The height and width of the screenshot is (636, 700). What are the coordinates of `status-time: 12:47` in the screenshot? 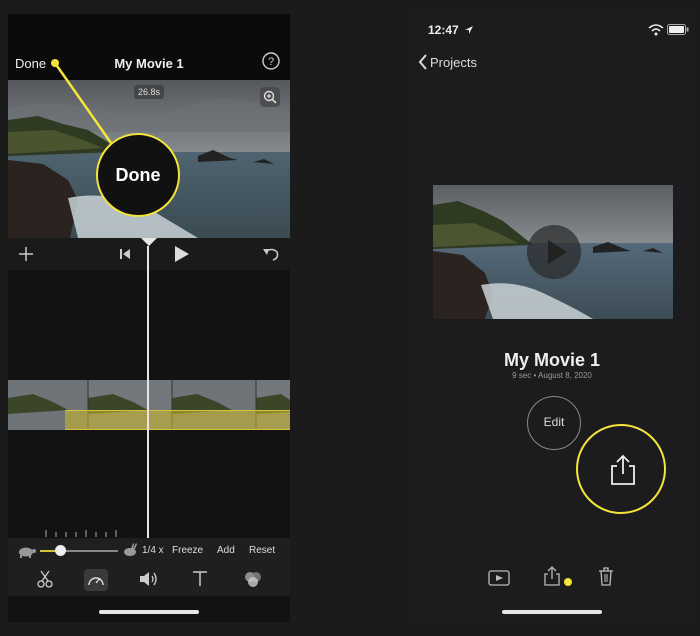 It's located at (443, 30).